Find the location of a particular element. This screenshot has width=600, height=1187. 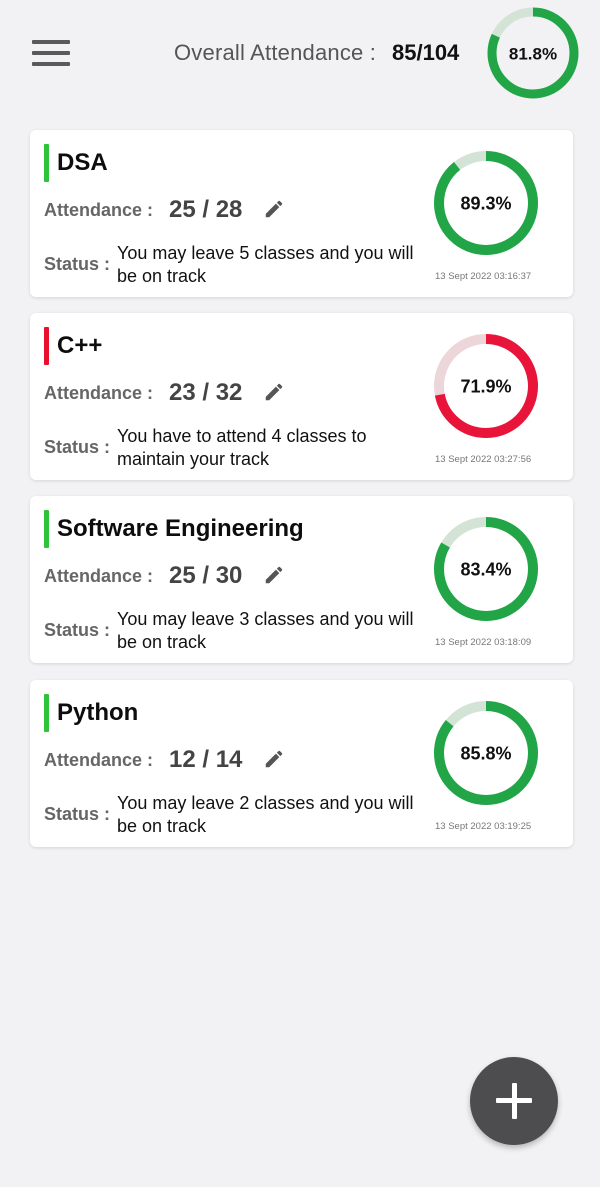

attendance-value: 25 / 30 is located at coordinates (206, 575).